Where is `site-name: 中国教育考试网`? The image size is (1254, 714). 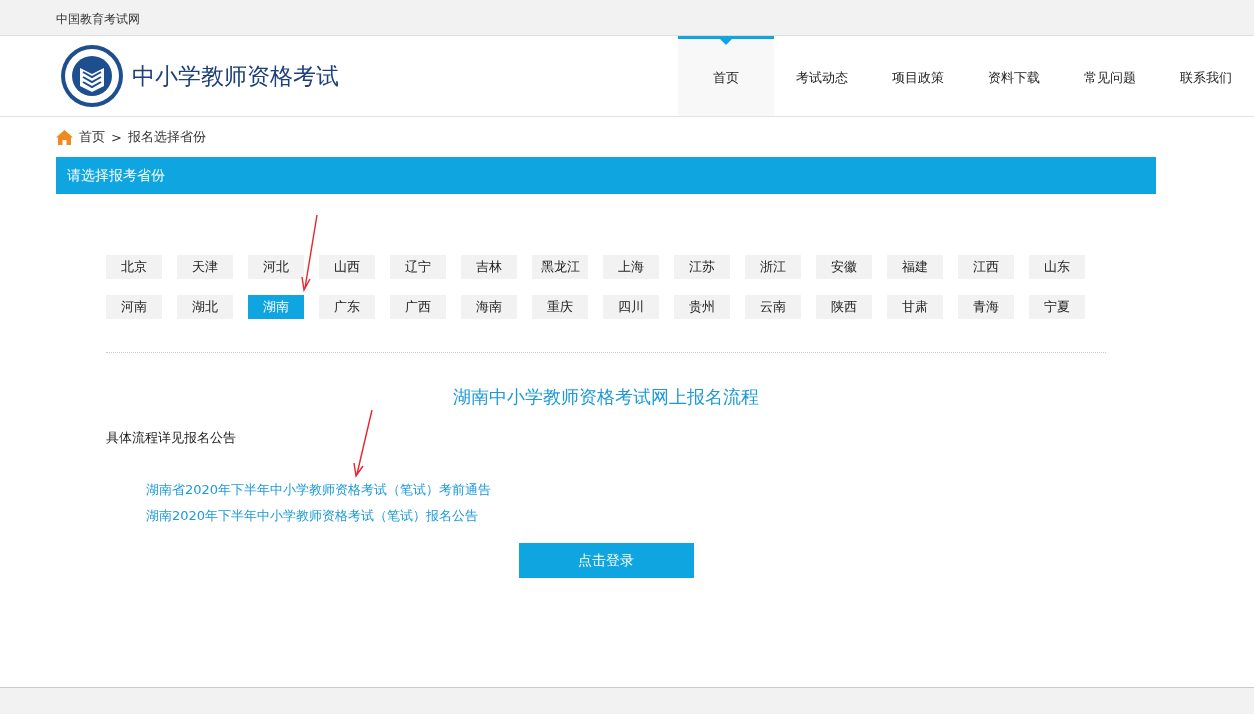
site-name: 中国教育考试网 is located at coordinates (98, 18).